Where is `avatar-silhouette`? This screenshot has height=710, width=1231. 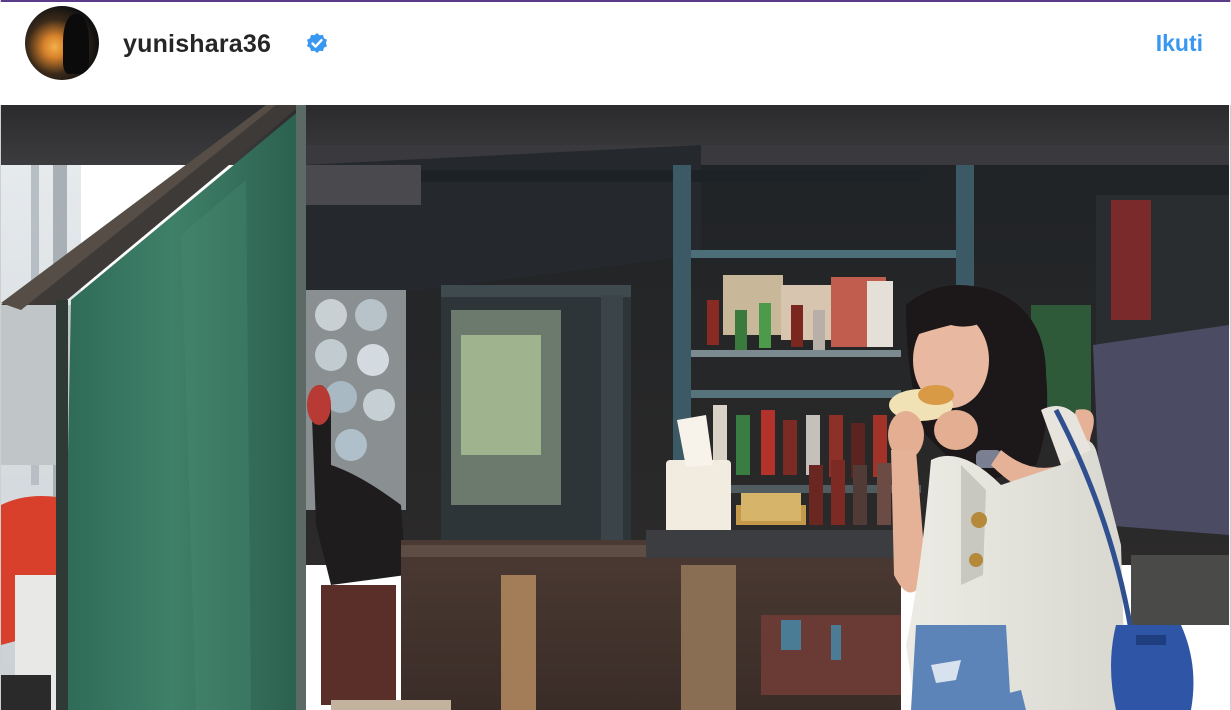 avatar-silhouette is located at coordinates (76, 44).